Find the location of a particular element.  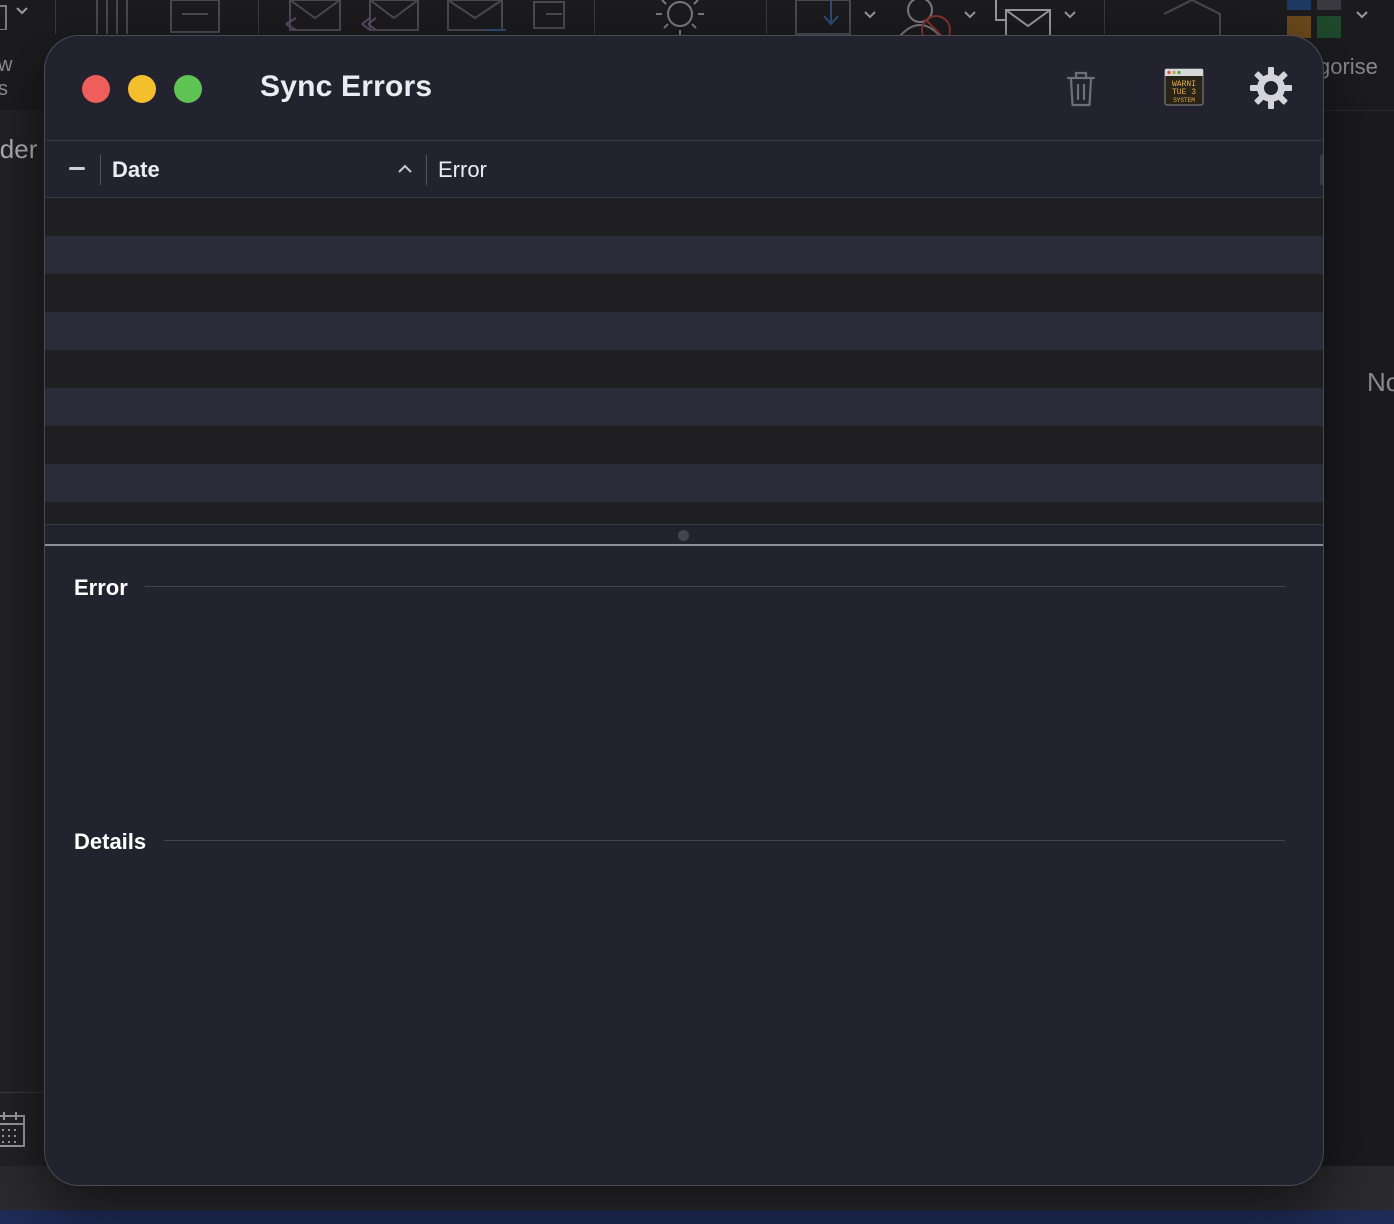

sort-ascending-icon is located at coordinates (405, 171).